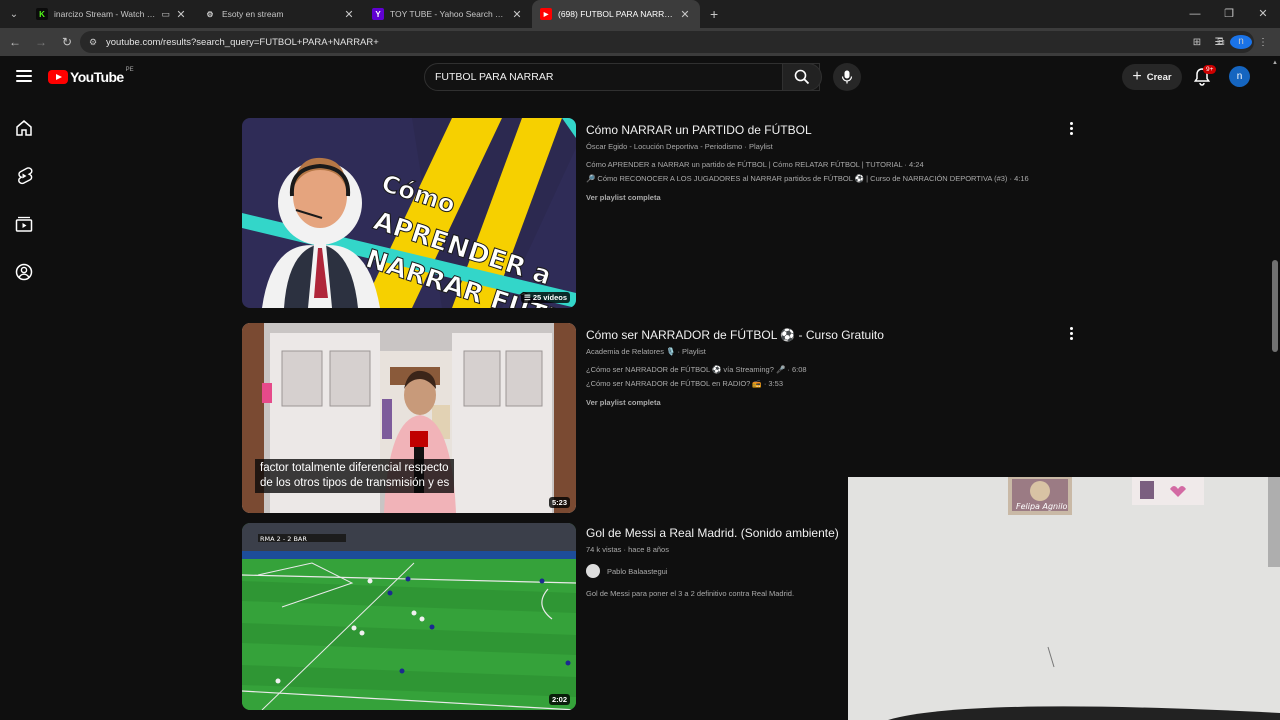 The image size is (1280, 720). What do you see at coordinates (210, 14) in the screenshot?
I see `settings-favicon-icon: ⚙` at bounding box center [210, 14].